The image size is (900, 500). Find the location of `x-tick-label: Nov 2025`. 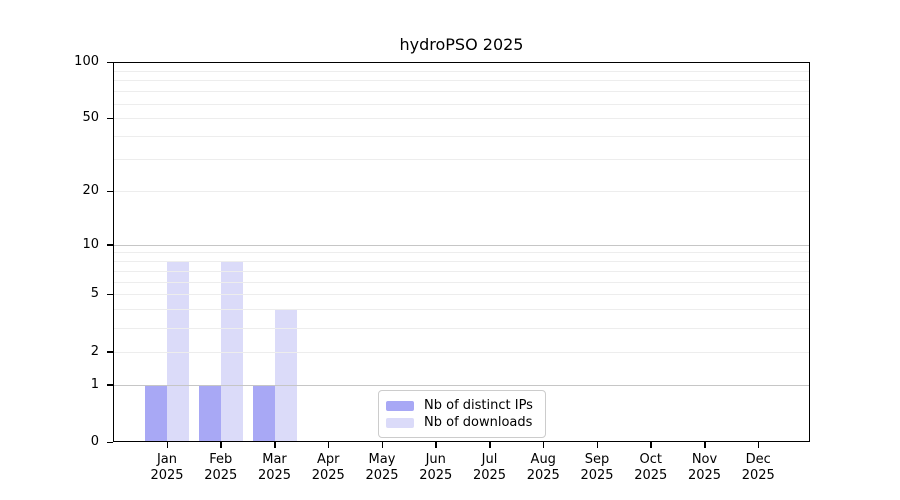

x-tick-label: Nov 2025 is located at coordinates (704, 467).